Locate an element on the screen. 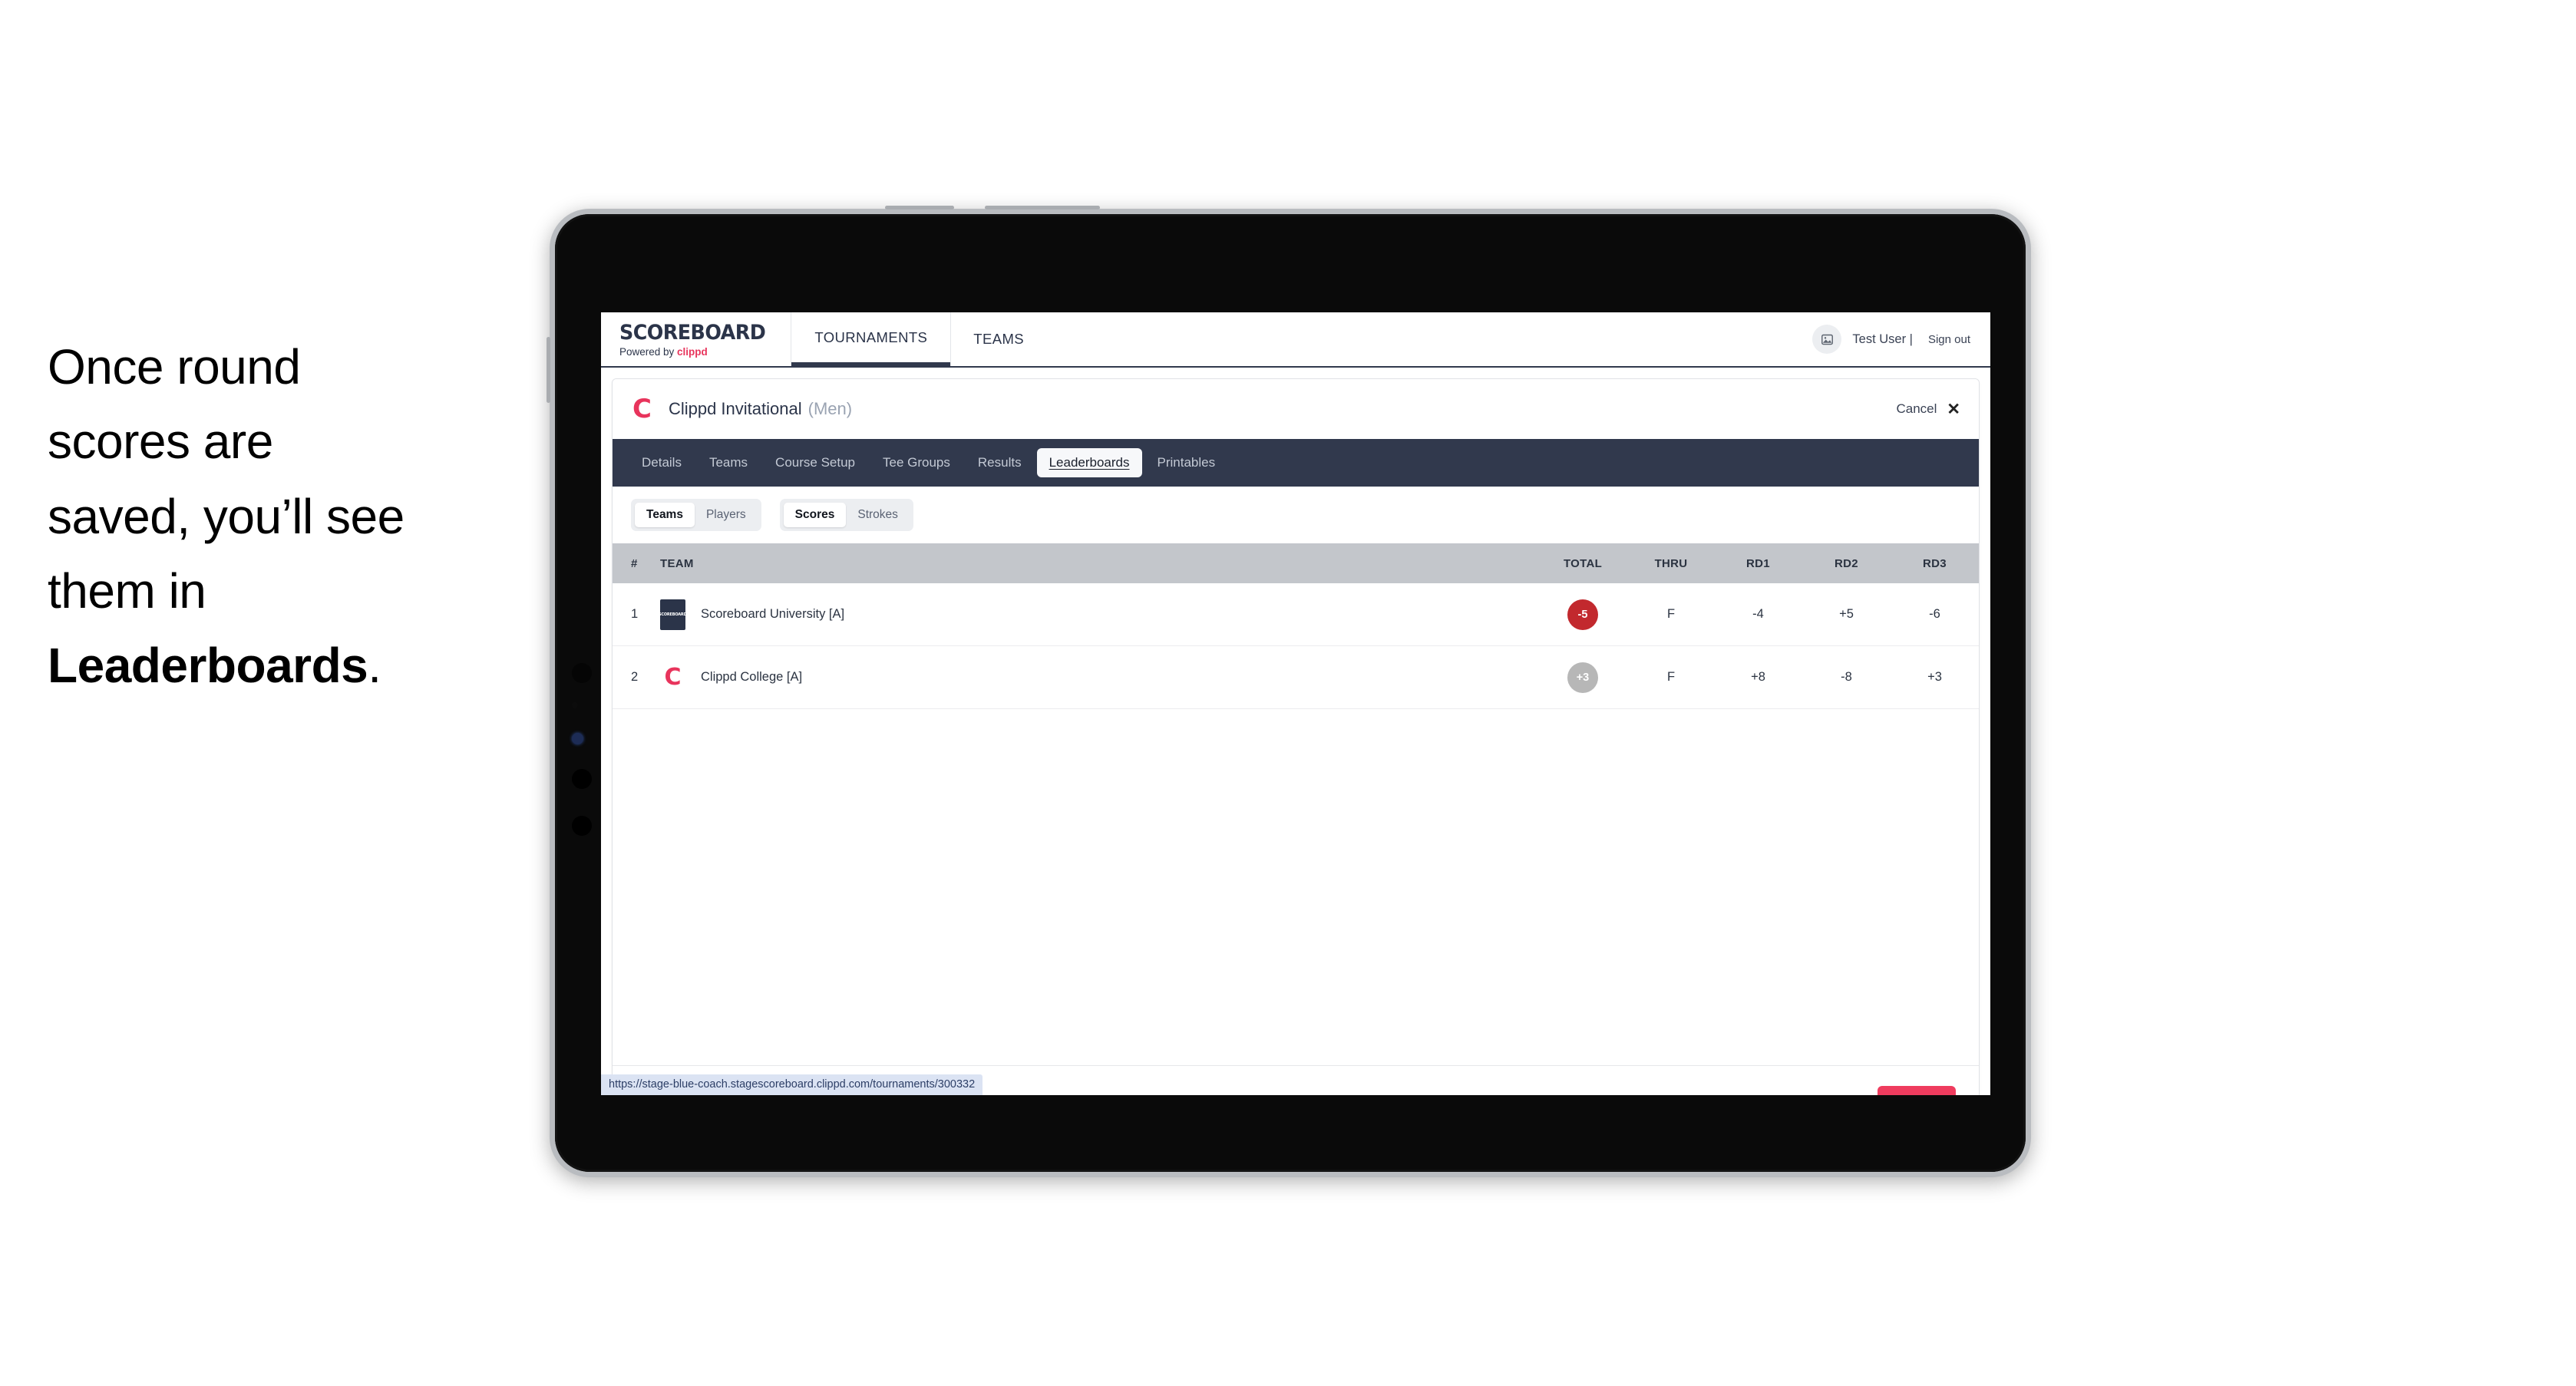 The image size is (2576, 1386). row-total-cell: +3 is located at coordinates (1582, 677).